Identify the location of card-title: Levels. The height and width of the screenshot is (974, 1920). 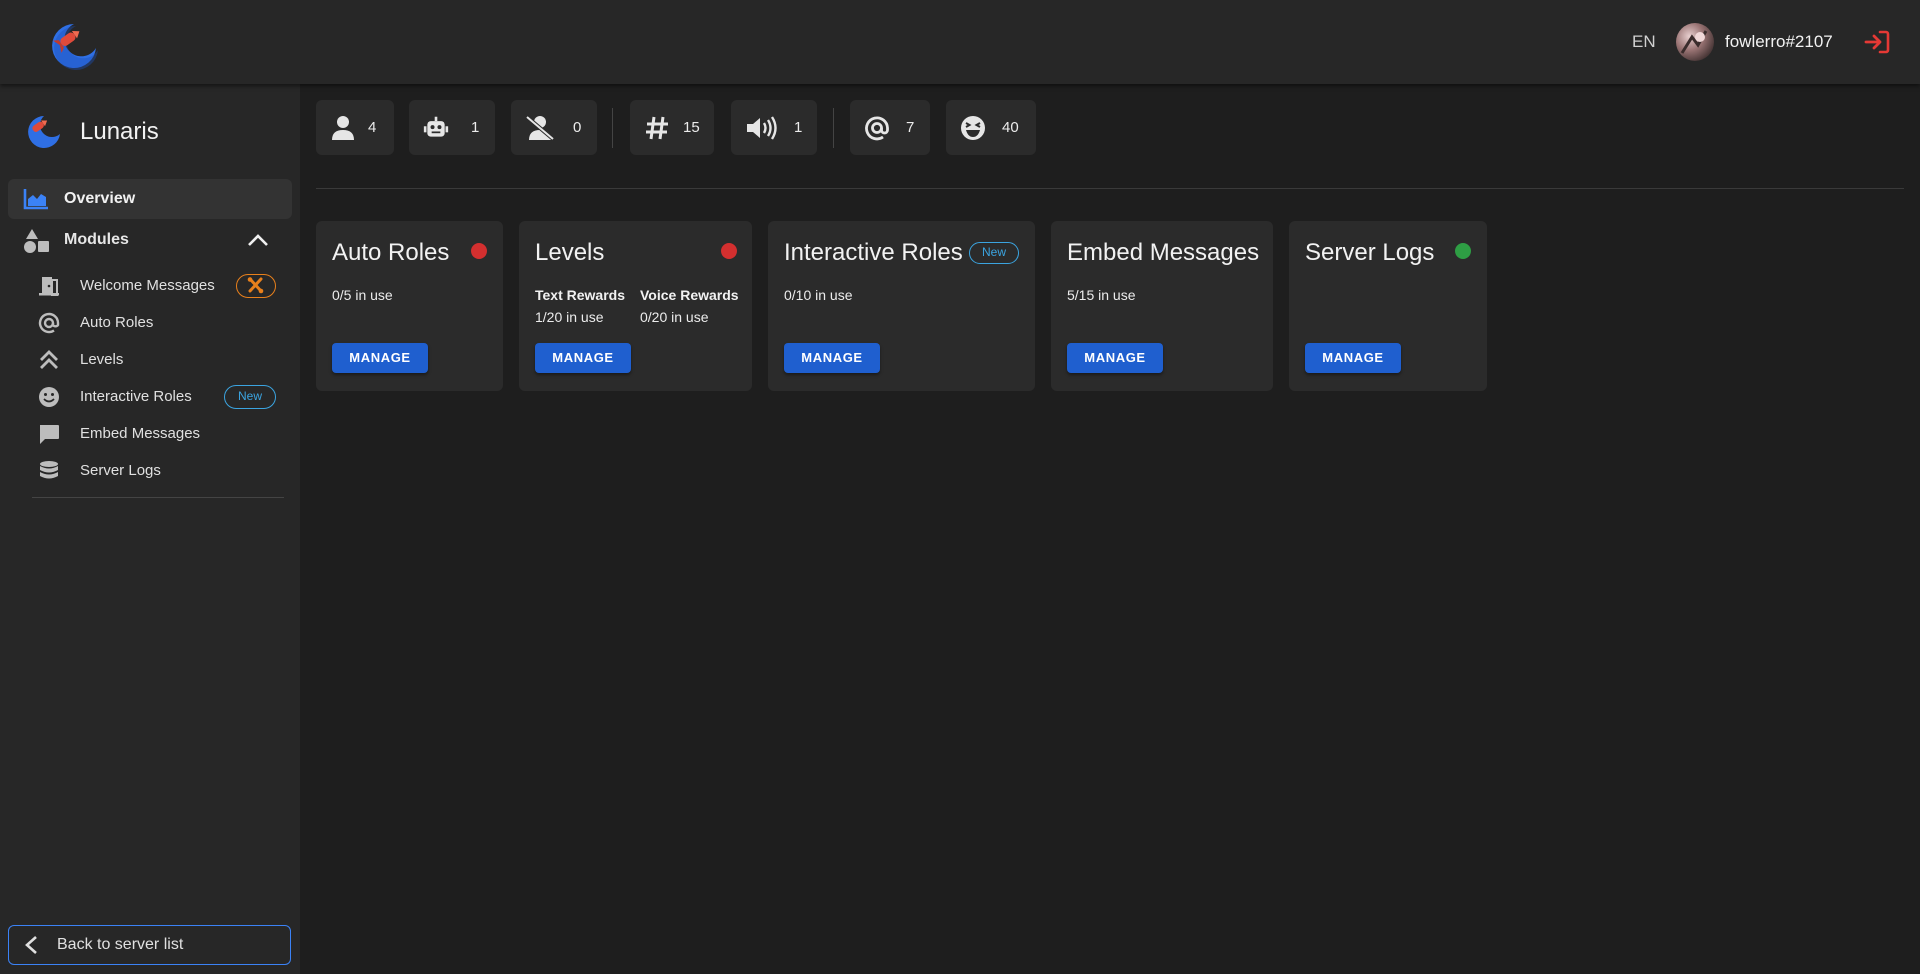
(570, 252).